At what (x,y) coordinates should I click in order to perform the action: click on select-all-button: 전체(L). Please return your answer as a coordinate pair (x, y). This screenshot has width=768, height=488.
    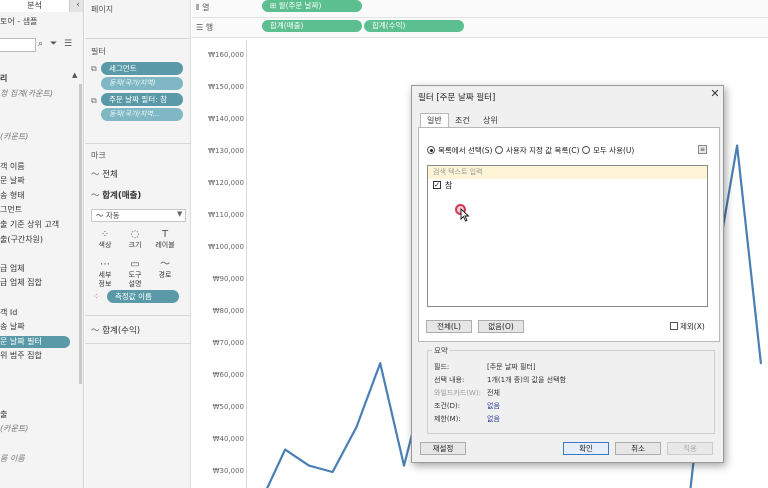
    Looking at the image, I should click on (449, 326).